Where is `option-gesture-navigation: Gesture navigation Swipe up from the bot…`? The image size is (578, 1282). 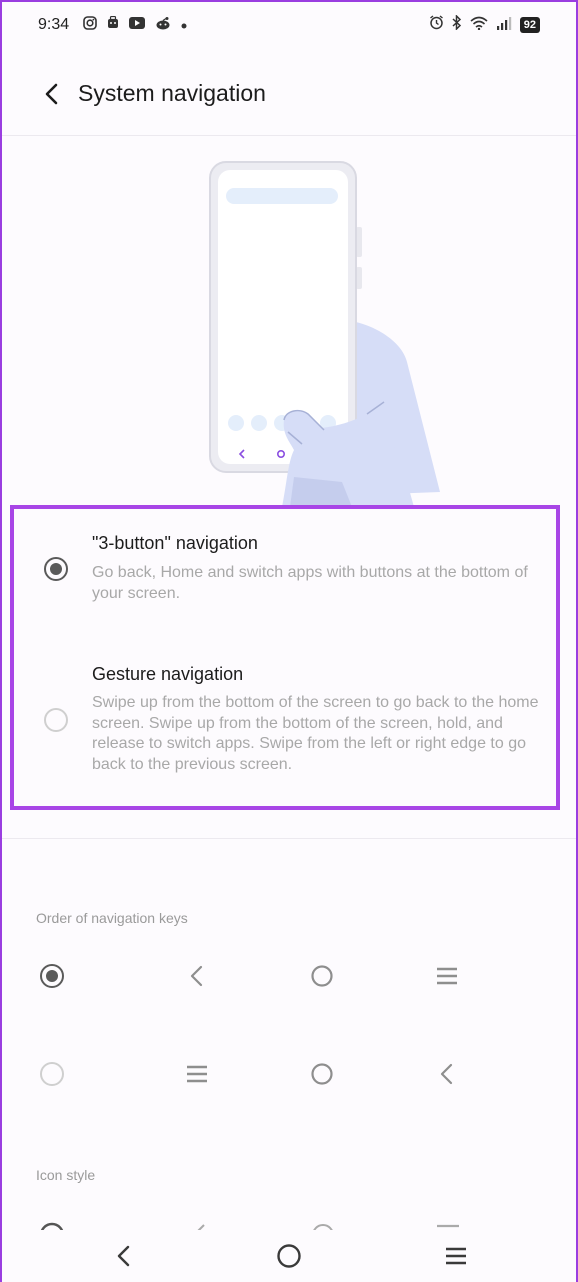 option-gesture-navigation: Gesture navigation Swipe up from the bot… is located at coordinates (285, 724).